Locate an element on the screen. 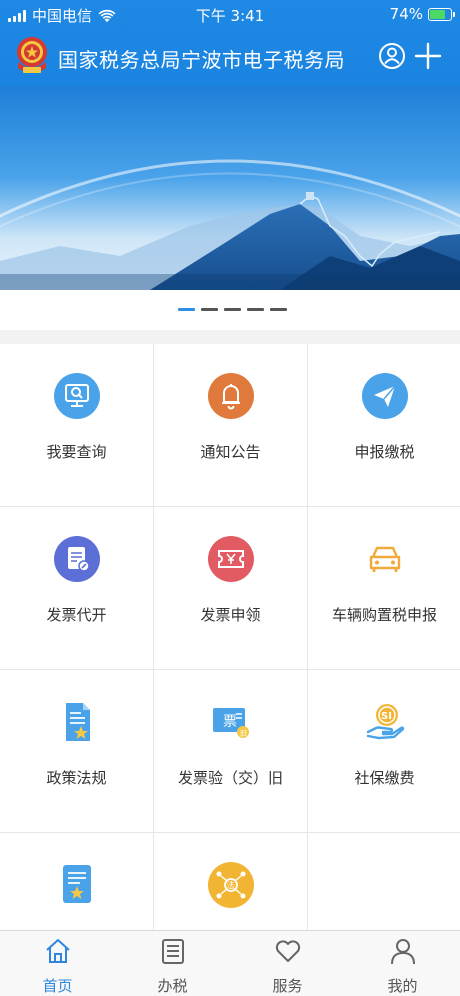 Image resolution: width=460 pixels, height=996 pixels. svg-text: 票 is located at coordinates (230, 722).